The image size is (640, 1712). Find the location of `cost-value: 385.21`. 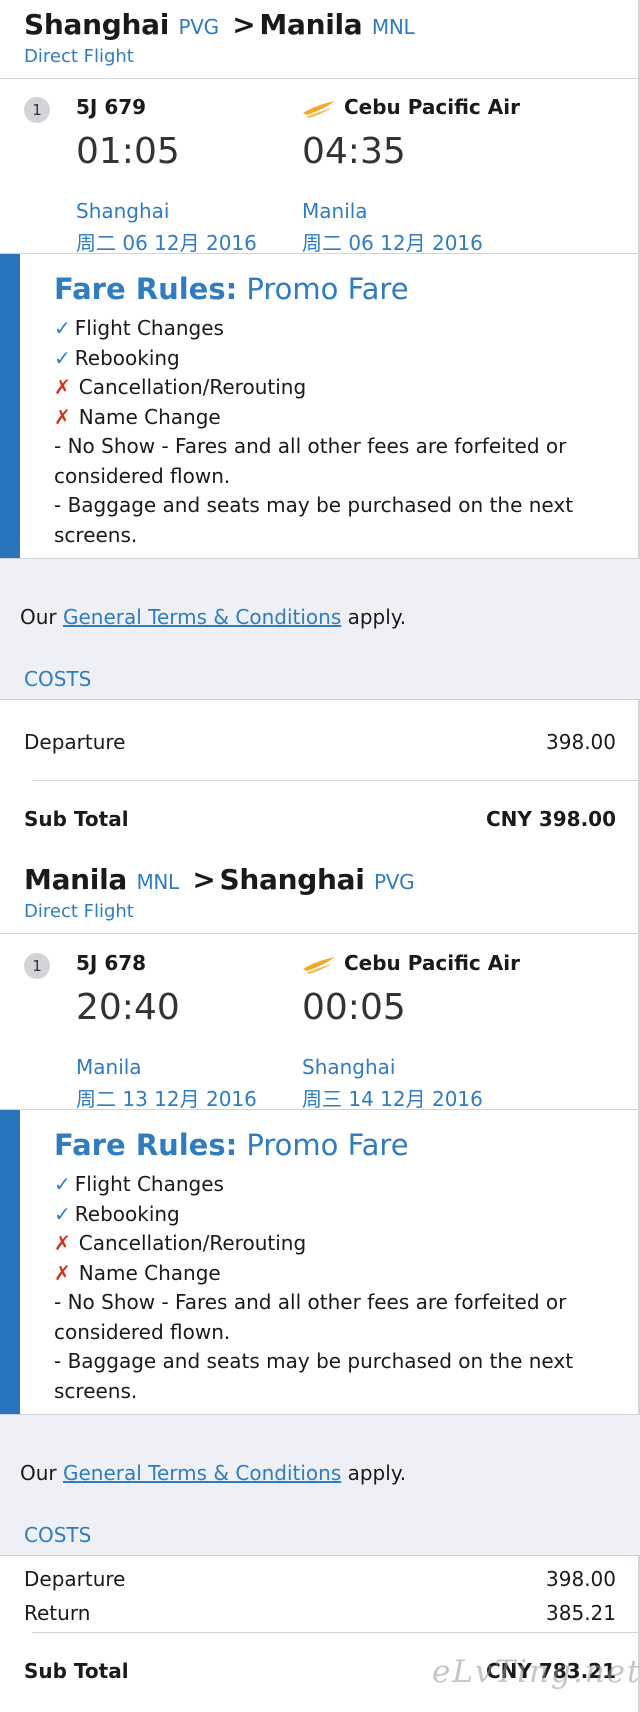

cost-value: 385.21 is located at coordinates (581, 1613).